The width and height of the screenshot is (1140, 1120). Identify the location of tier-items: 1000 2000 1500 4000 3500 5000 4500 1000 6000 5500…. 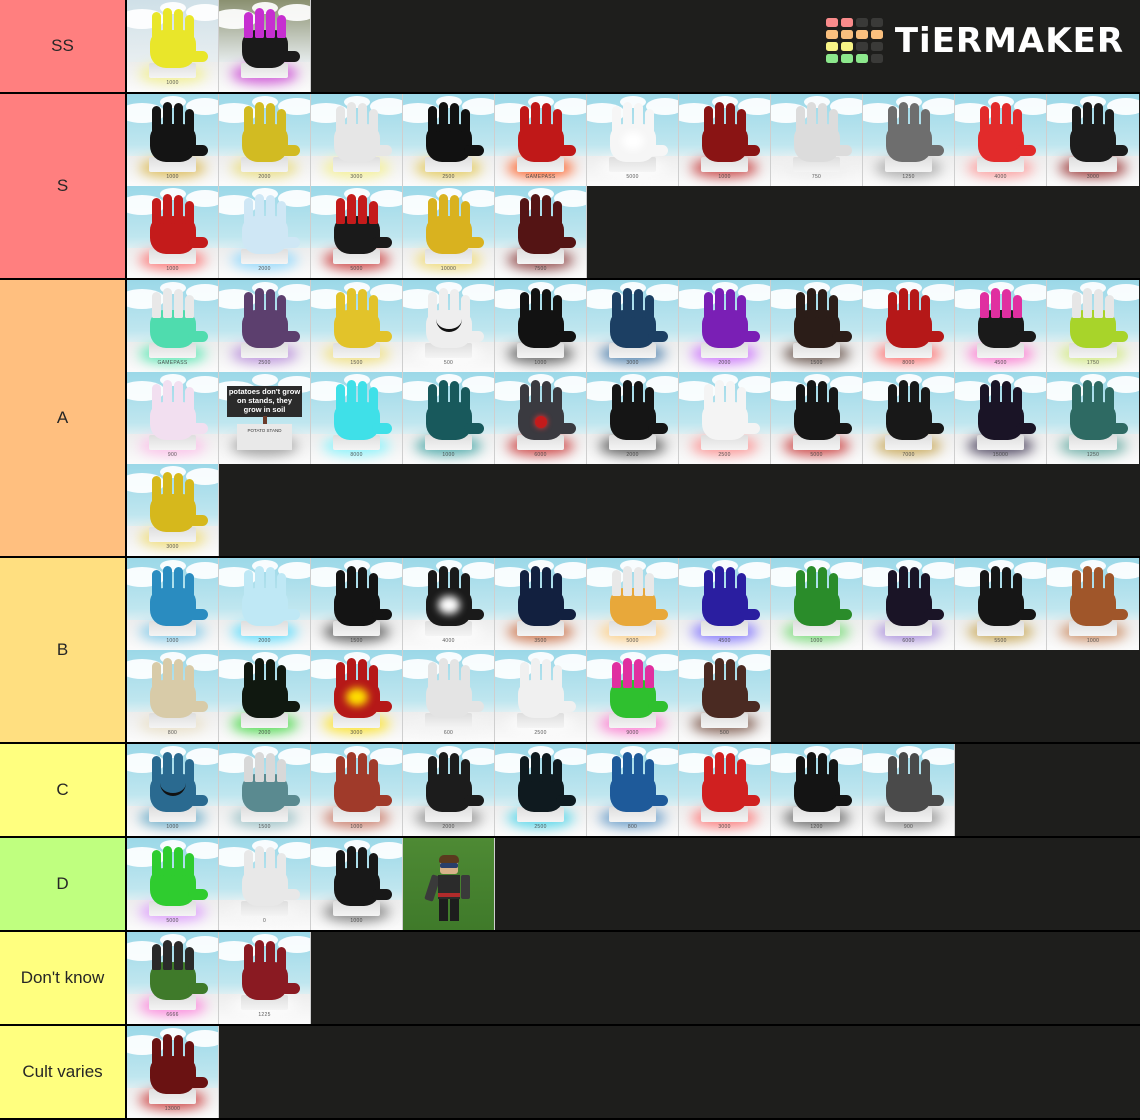
(633, 650).